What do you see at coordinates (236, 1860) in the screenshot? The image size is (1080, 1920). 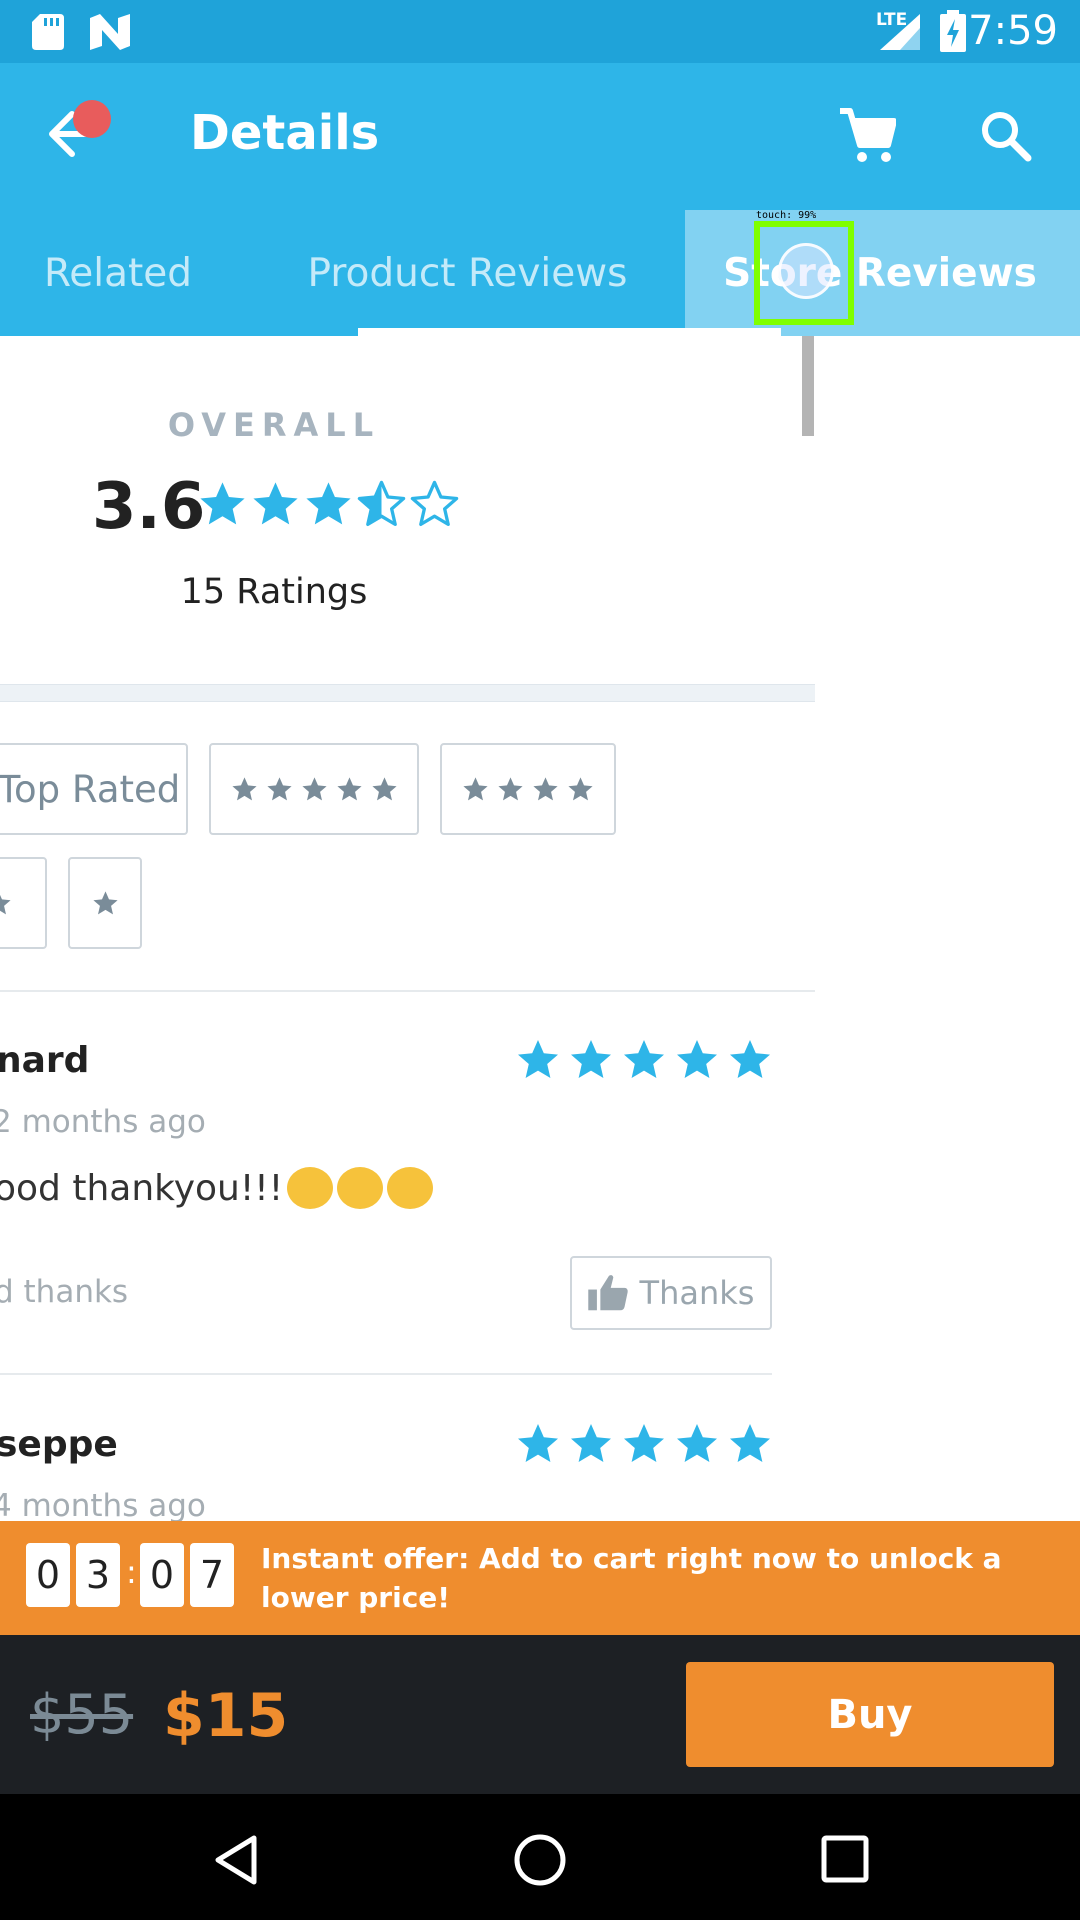 I see `nav-back-icon` at bounding box center [236, 1860].